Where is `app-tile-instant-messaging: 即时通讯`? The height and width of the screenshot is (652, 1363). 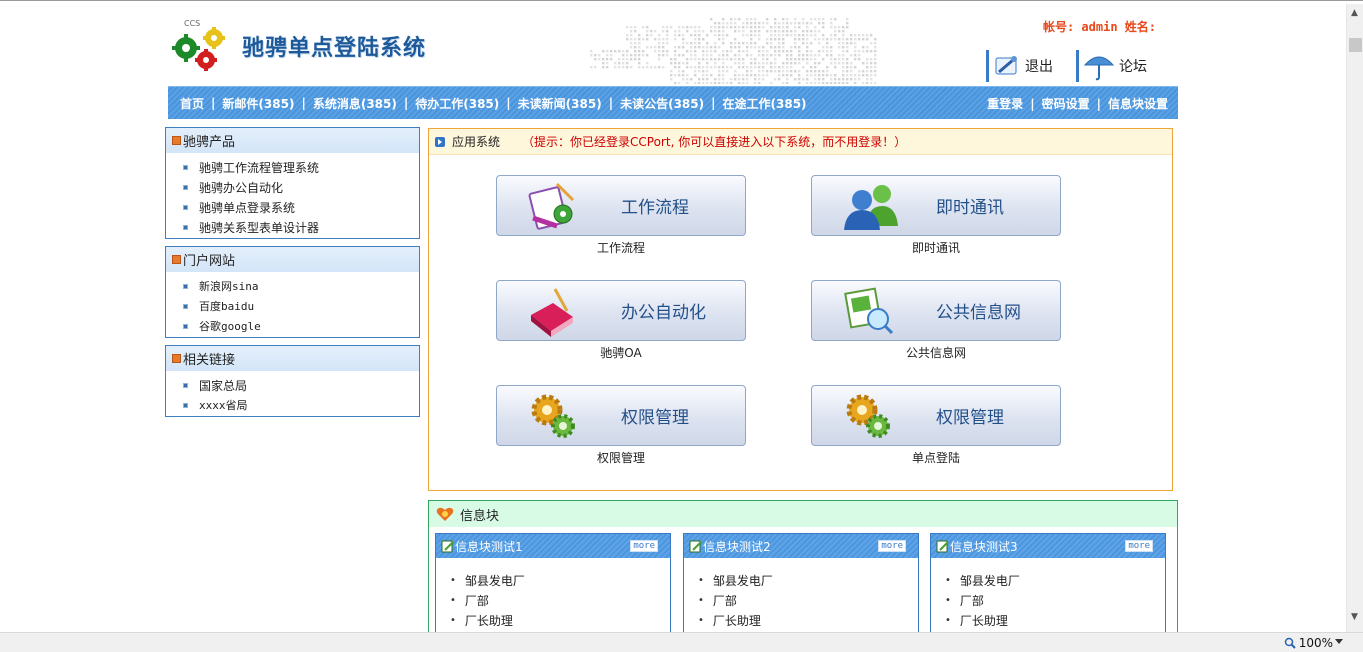 app-tile-instant-messaging: 即时通讯 is located at coordinates (936, 205).